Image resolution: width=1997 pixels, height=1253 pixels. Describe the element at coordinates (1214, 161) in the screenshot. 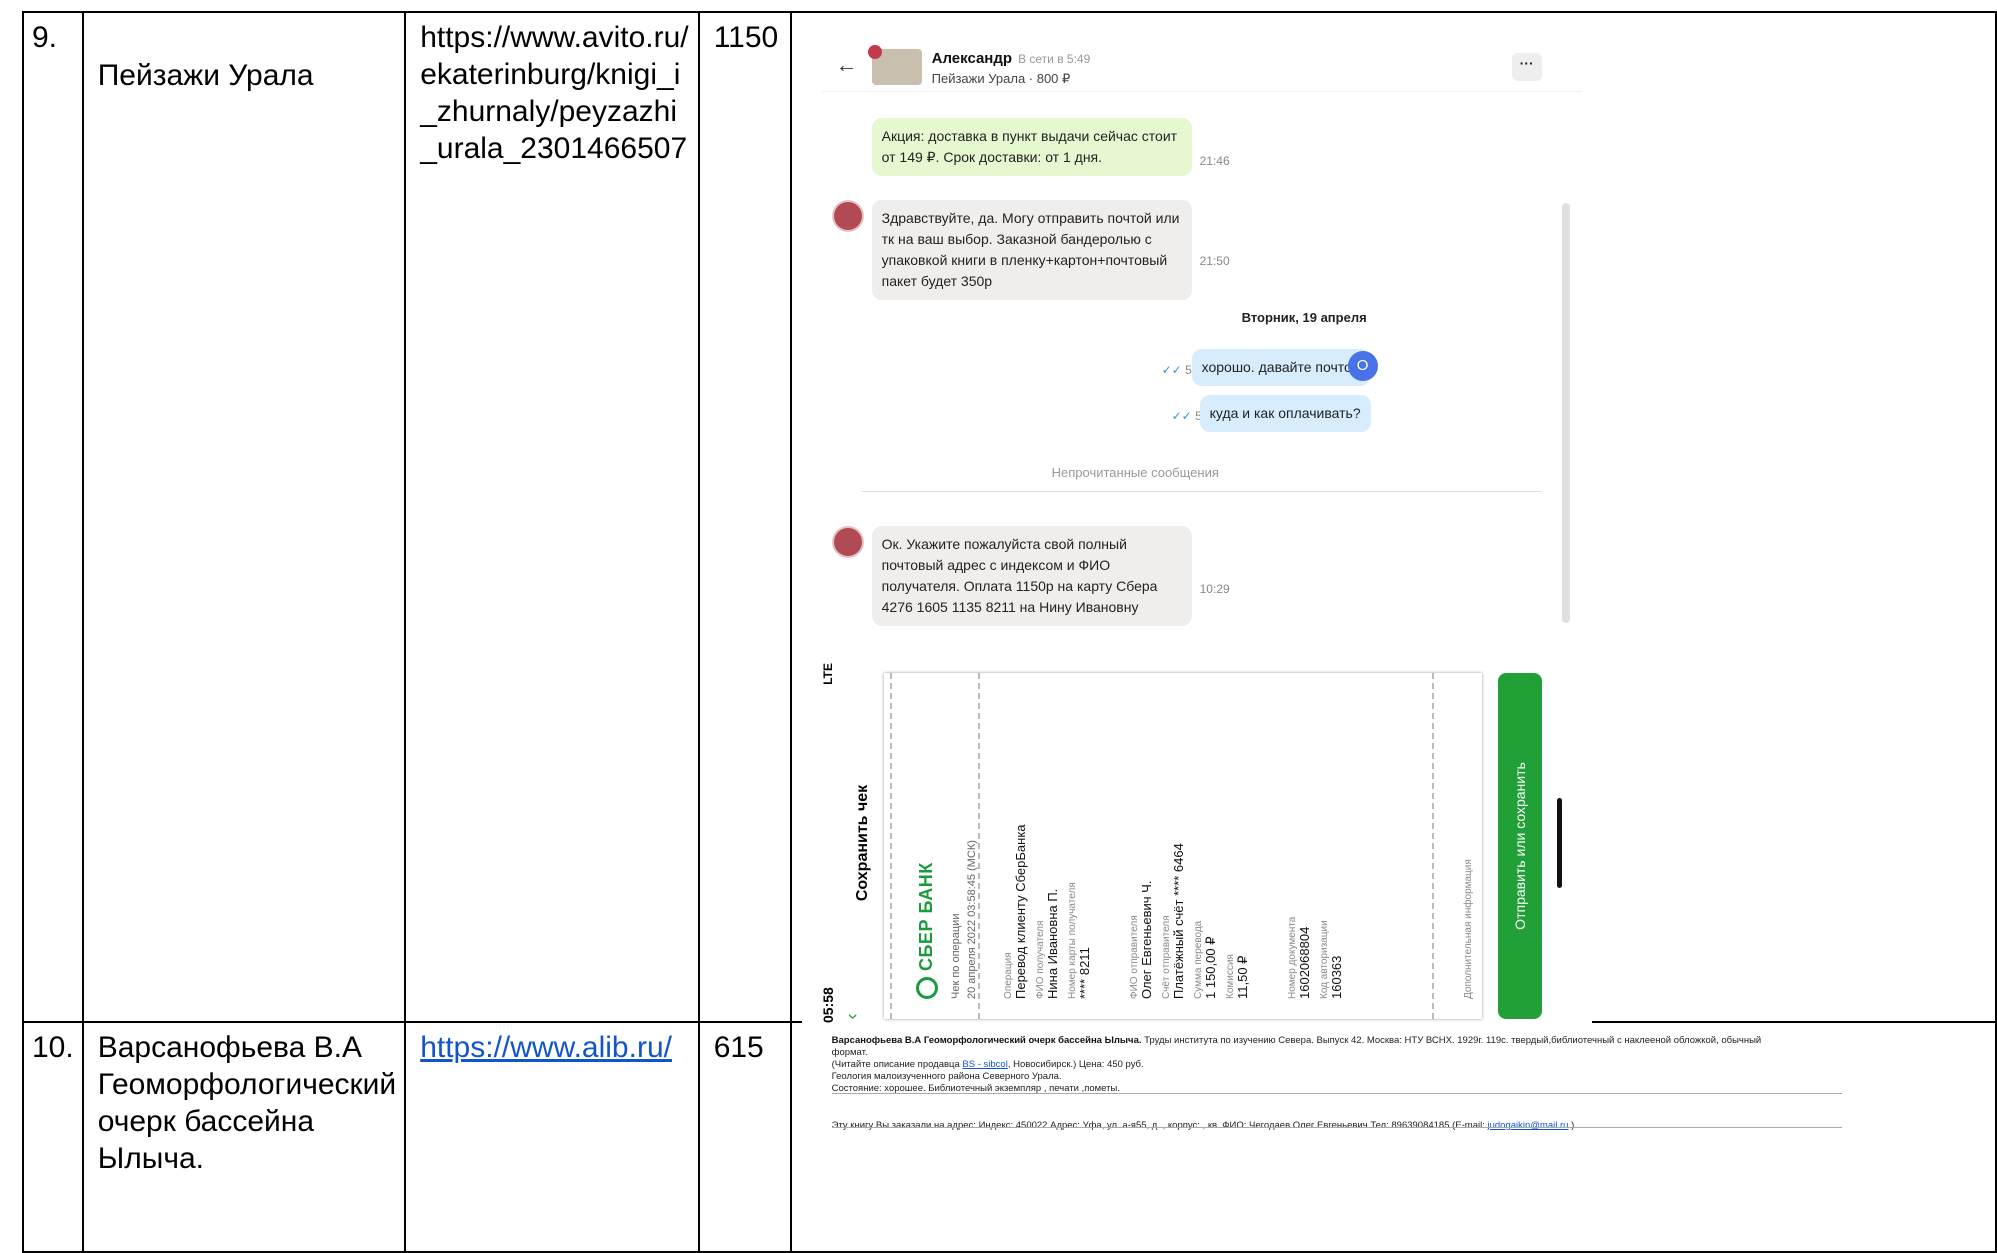

I see `message-time: 21:46` at that location.